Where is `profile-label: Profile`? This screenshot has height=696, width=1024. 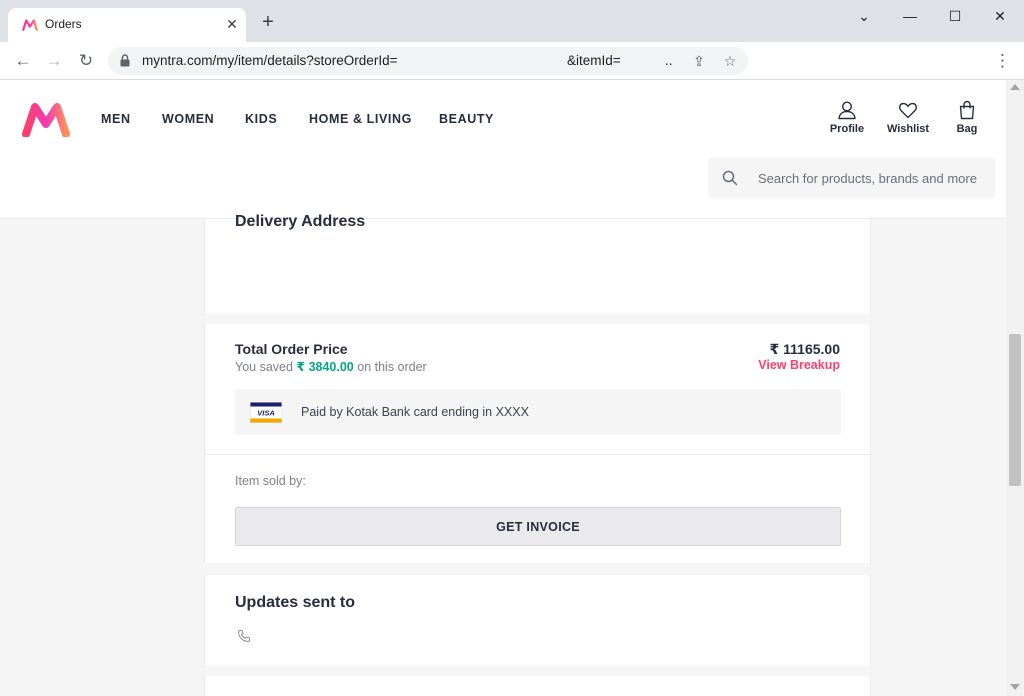
profile-label: Profile is located at coordinates (847, 129).